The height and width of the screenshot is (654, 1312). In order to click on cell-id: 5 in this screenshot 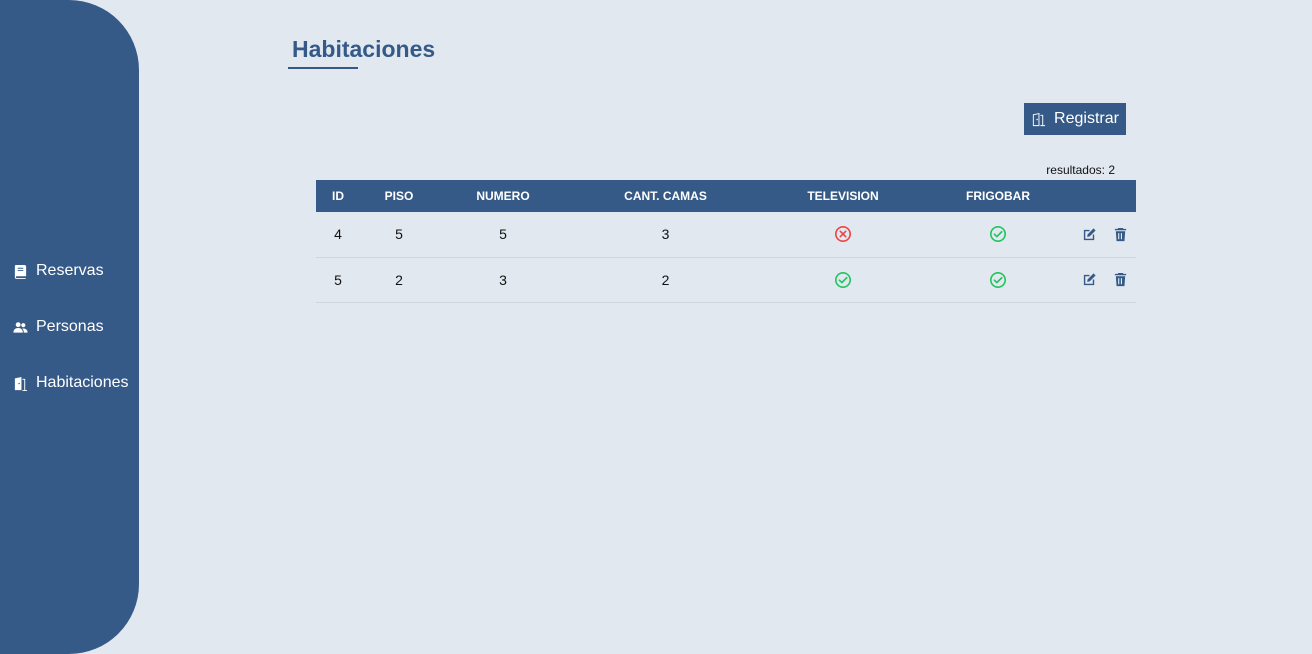, I will do `click(338, 280)`.